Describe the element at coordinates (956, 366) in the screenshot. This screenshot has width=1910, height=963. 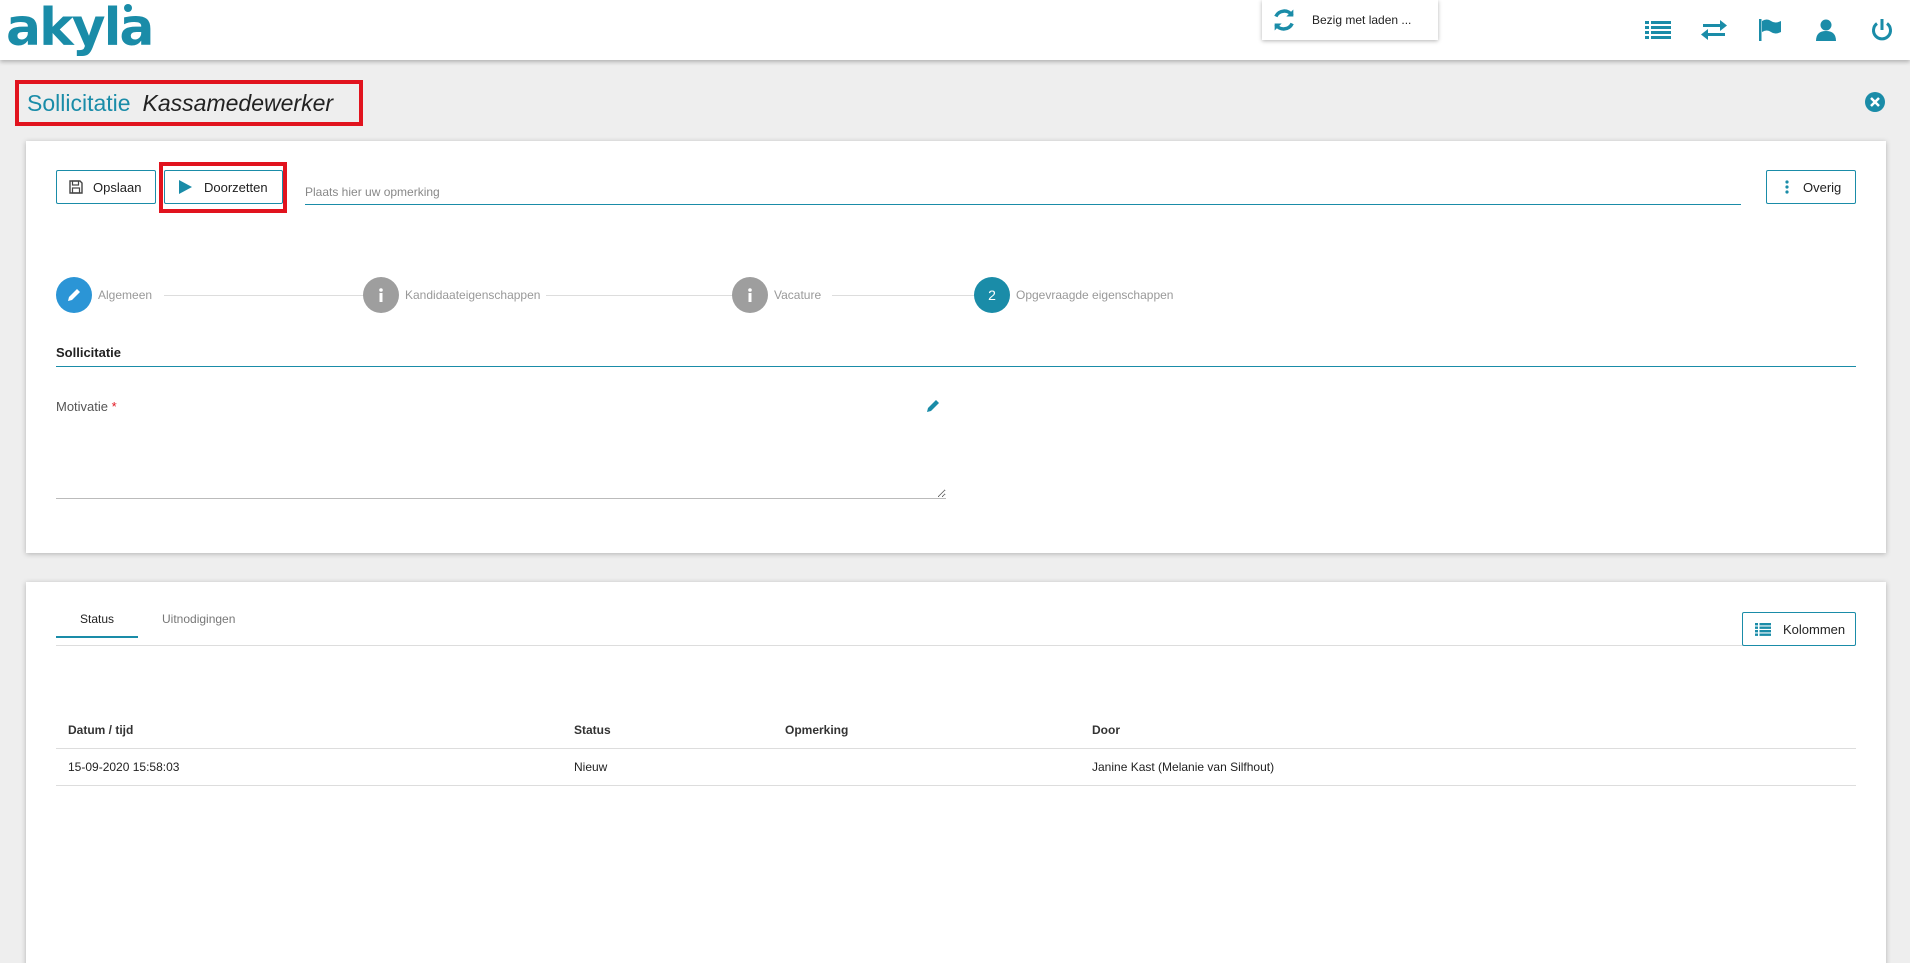
I see `section-divider` at that location.